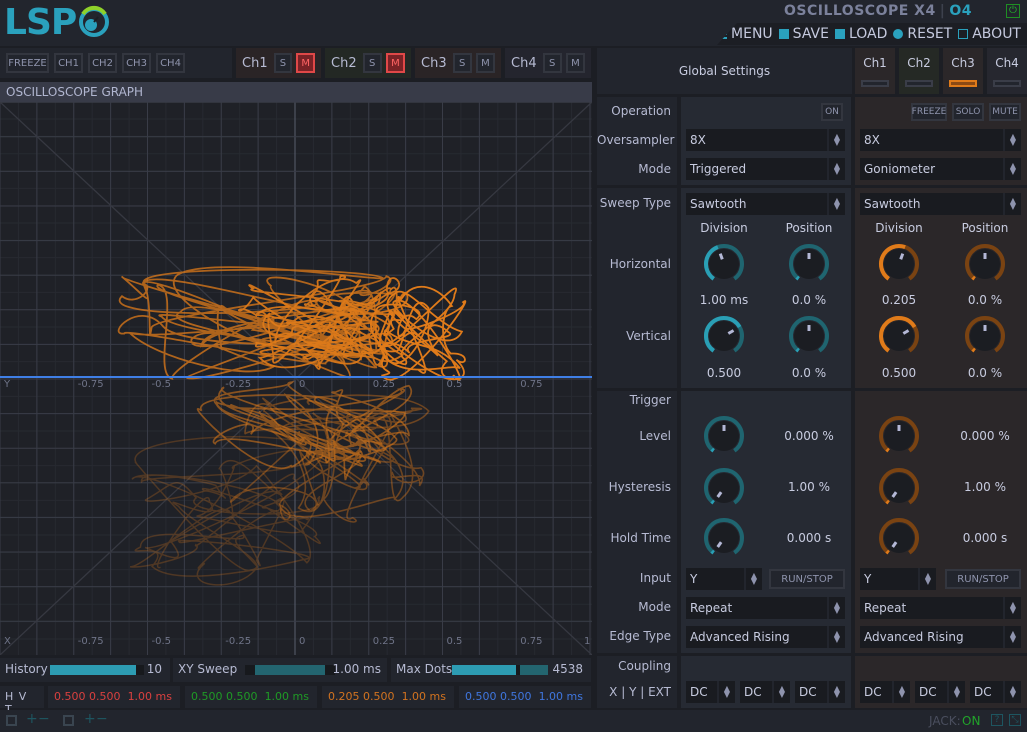  Describe the element at coordinates (290, 670) in the screenshot. I see `xy-sweep-slider` at that location.